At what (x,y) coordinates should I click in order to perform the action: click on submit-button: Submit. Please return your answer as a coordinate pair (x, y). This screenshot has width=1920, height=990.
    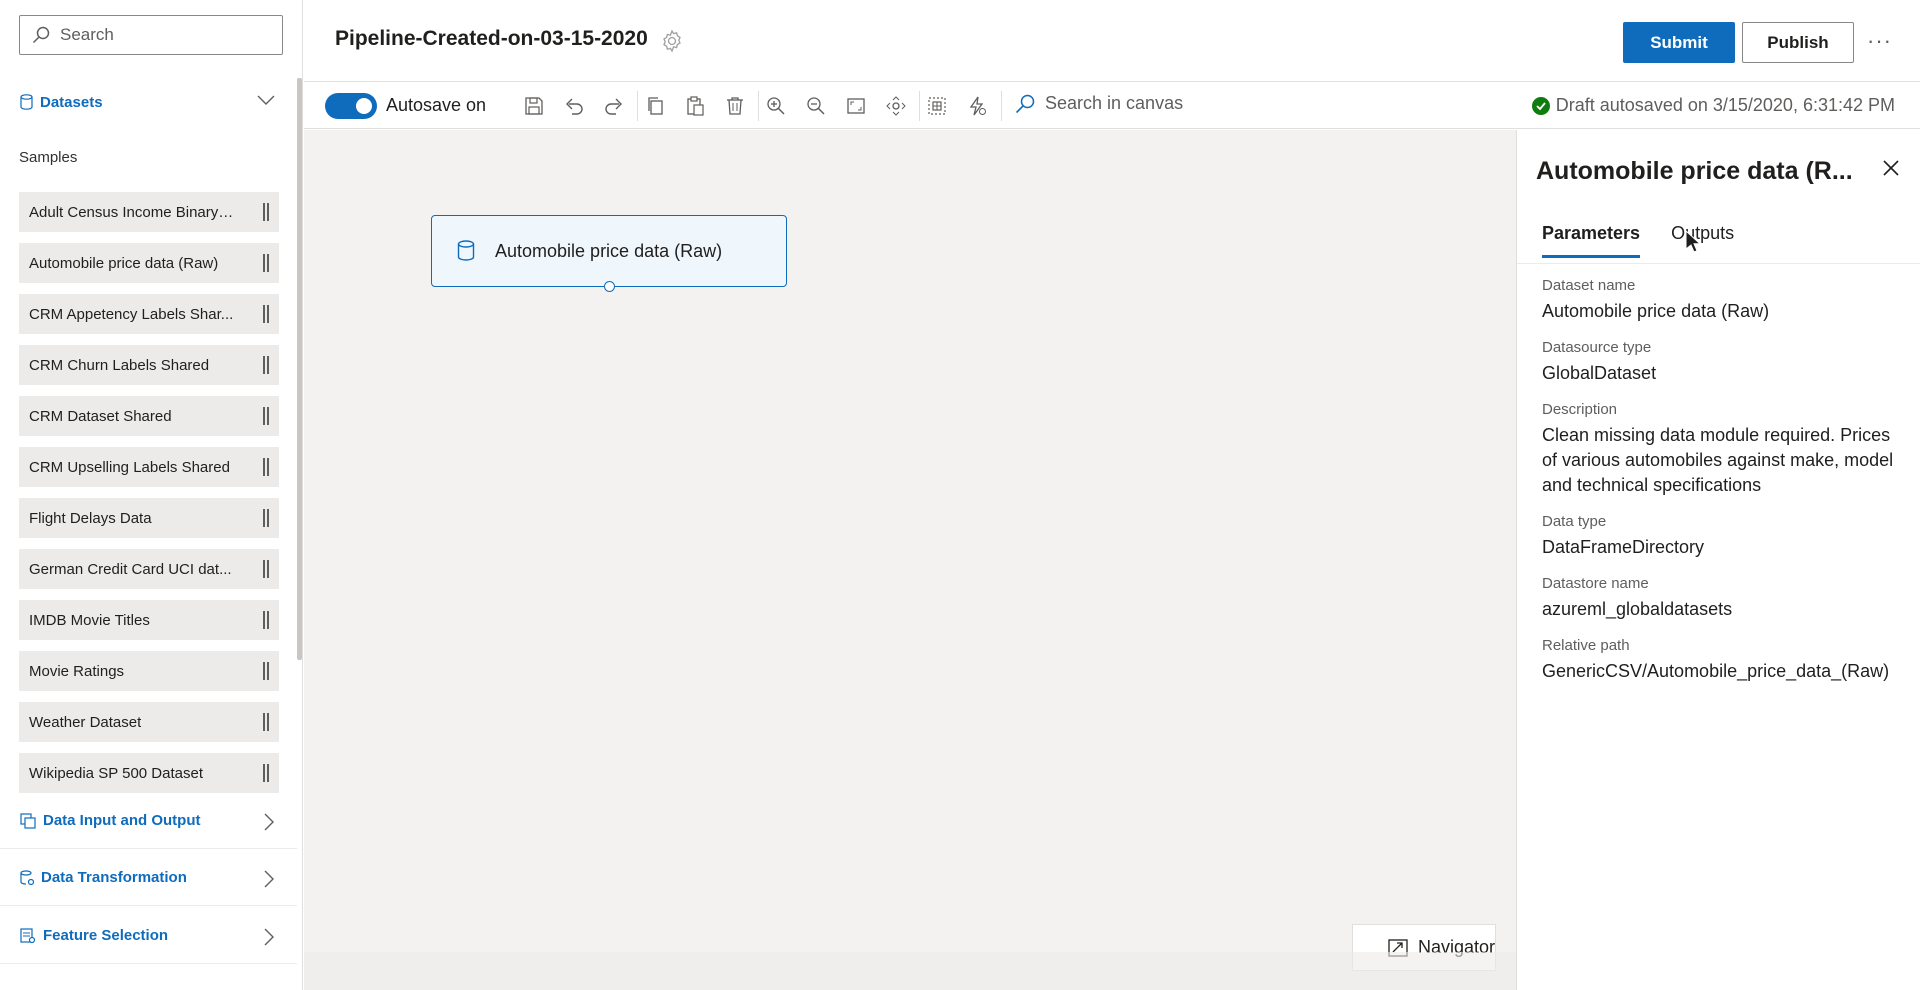
    Looking at the image, I should click on (1679, 42).